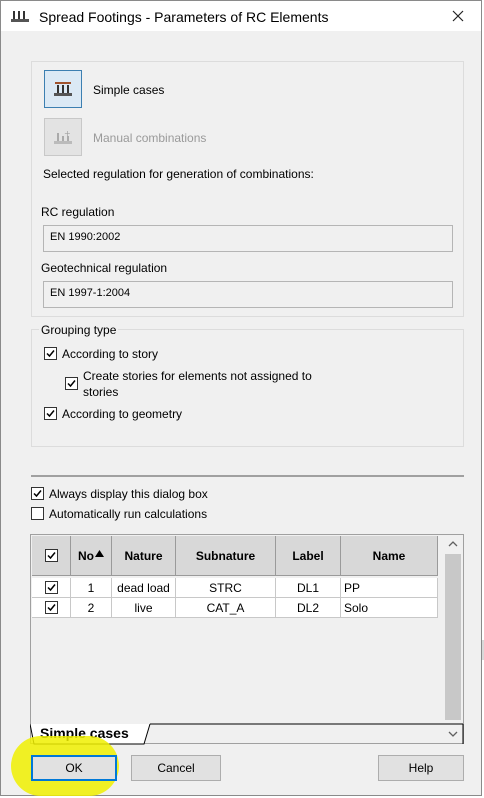 The height and width of the screenshot is (798, 484). What do you see at coordinates (91, 608) in the screenshot?
I see `table-cell-no: 2` at bounding box center [91, 608].